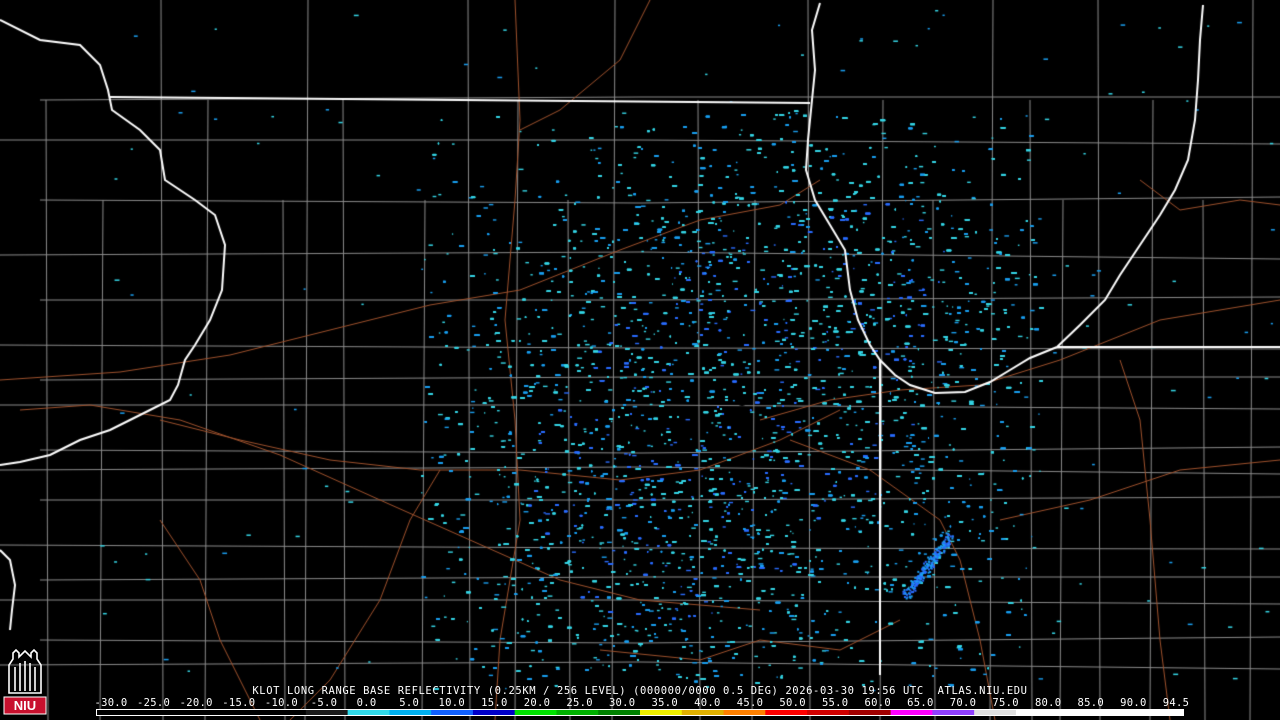  Describe the element at coordinates (878, 703) in the screenshot. I see `scale-label: 60.0` at that location.